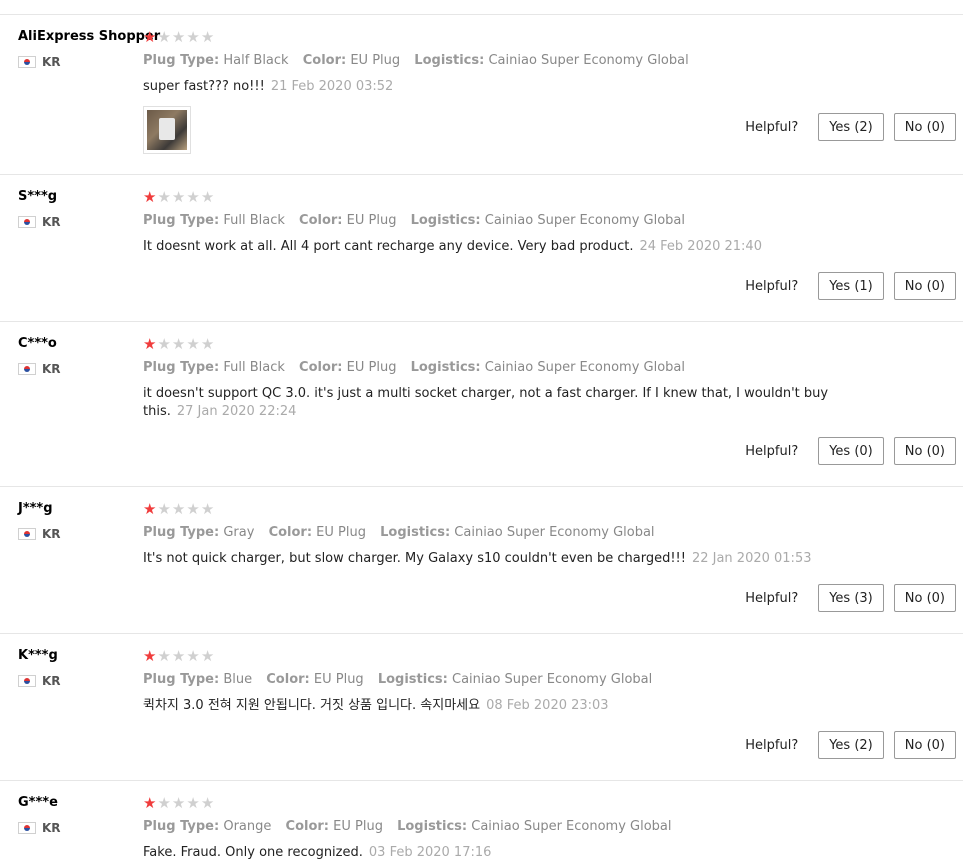 This screenshot has height=867, width=973. I want to click on helpful-vote: Helpful? Yes (0) No (0), so click(850, 451).